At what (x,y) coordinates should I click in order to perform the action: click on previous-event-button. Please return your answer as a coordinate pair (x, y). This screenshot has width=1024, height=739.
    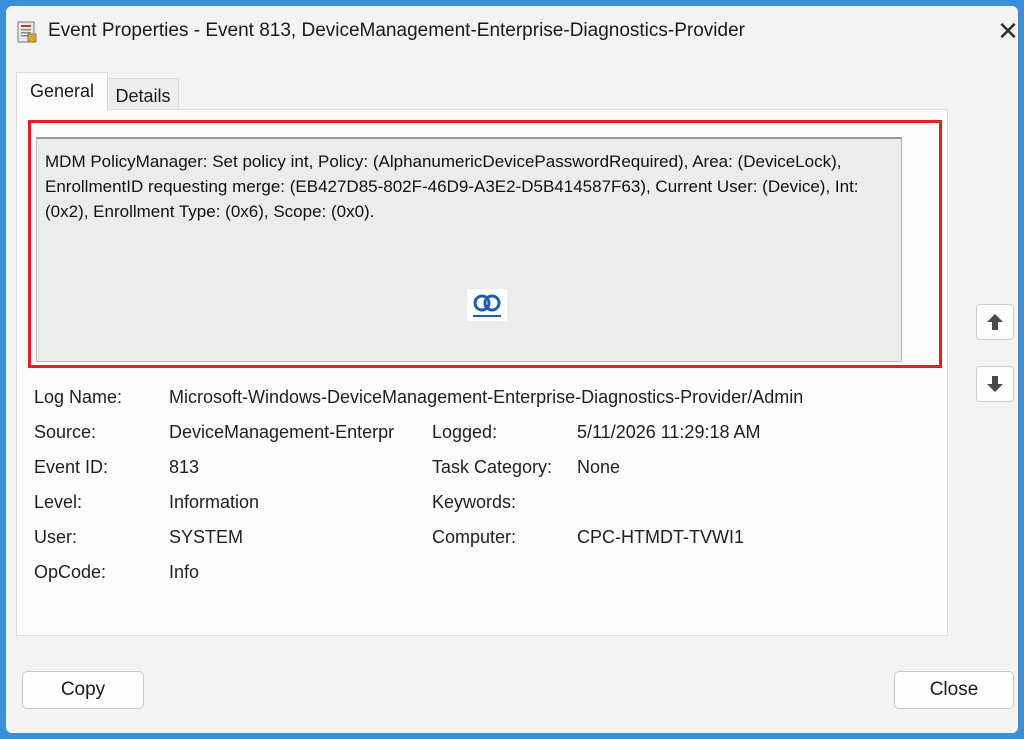
    Looking at the image, I should click on (995, 322).